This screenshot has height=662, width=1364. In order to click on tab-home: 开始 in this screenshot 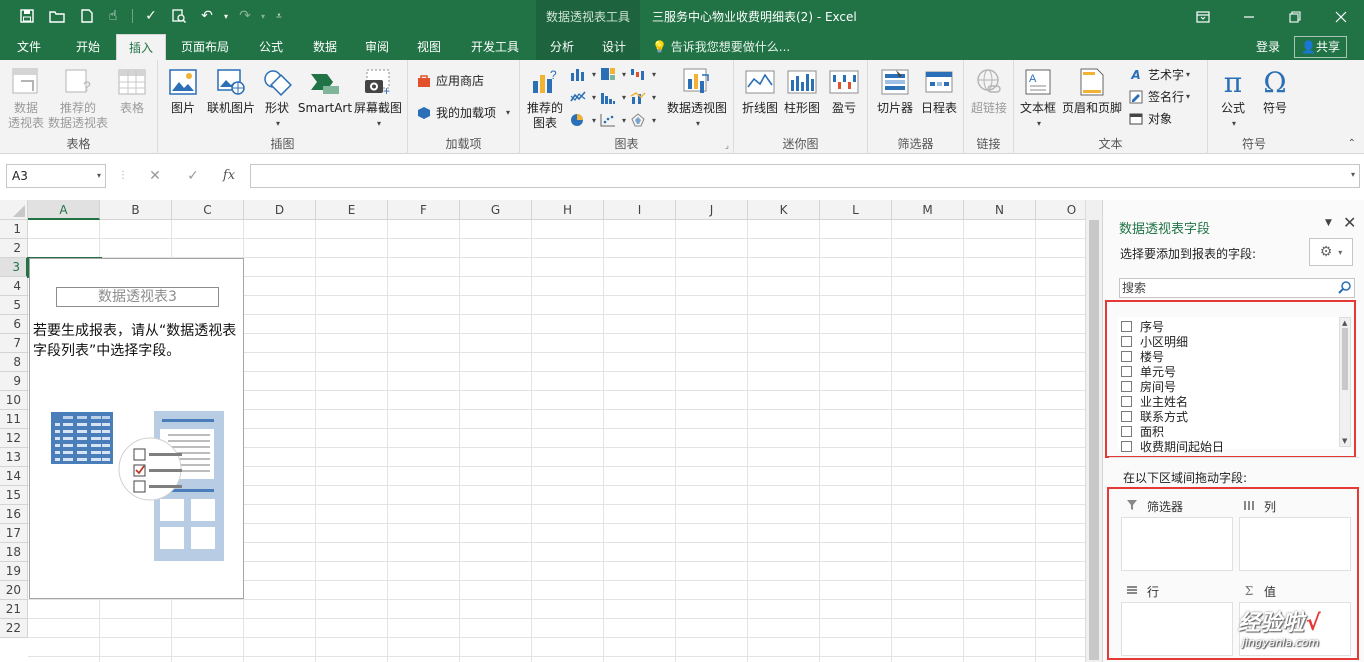, I will do `click(88, 47)`.